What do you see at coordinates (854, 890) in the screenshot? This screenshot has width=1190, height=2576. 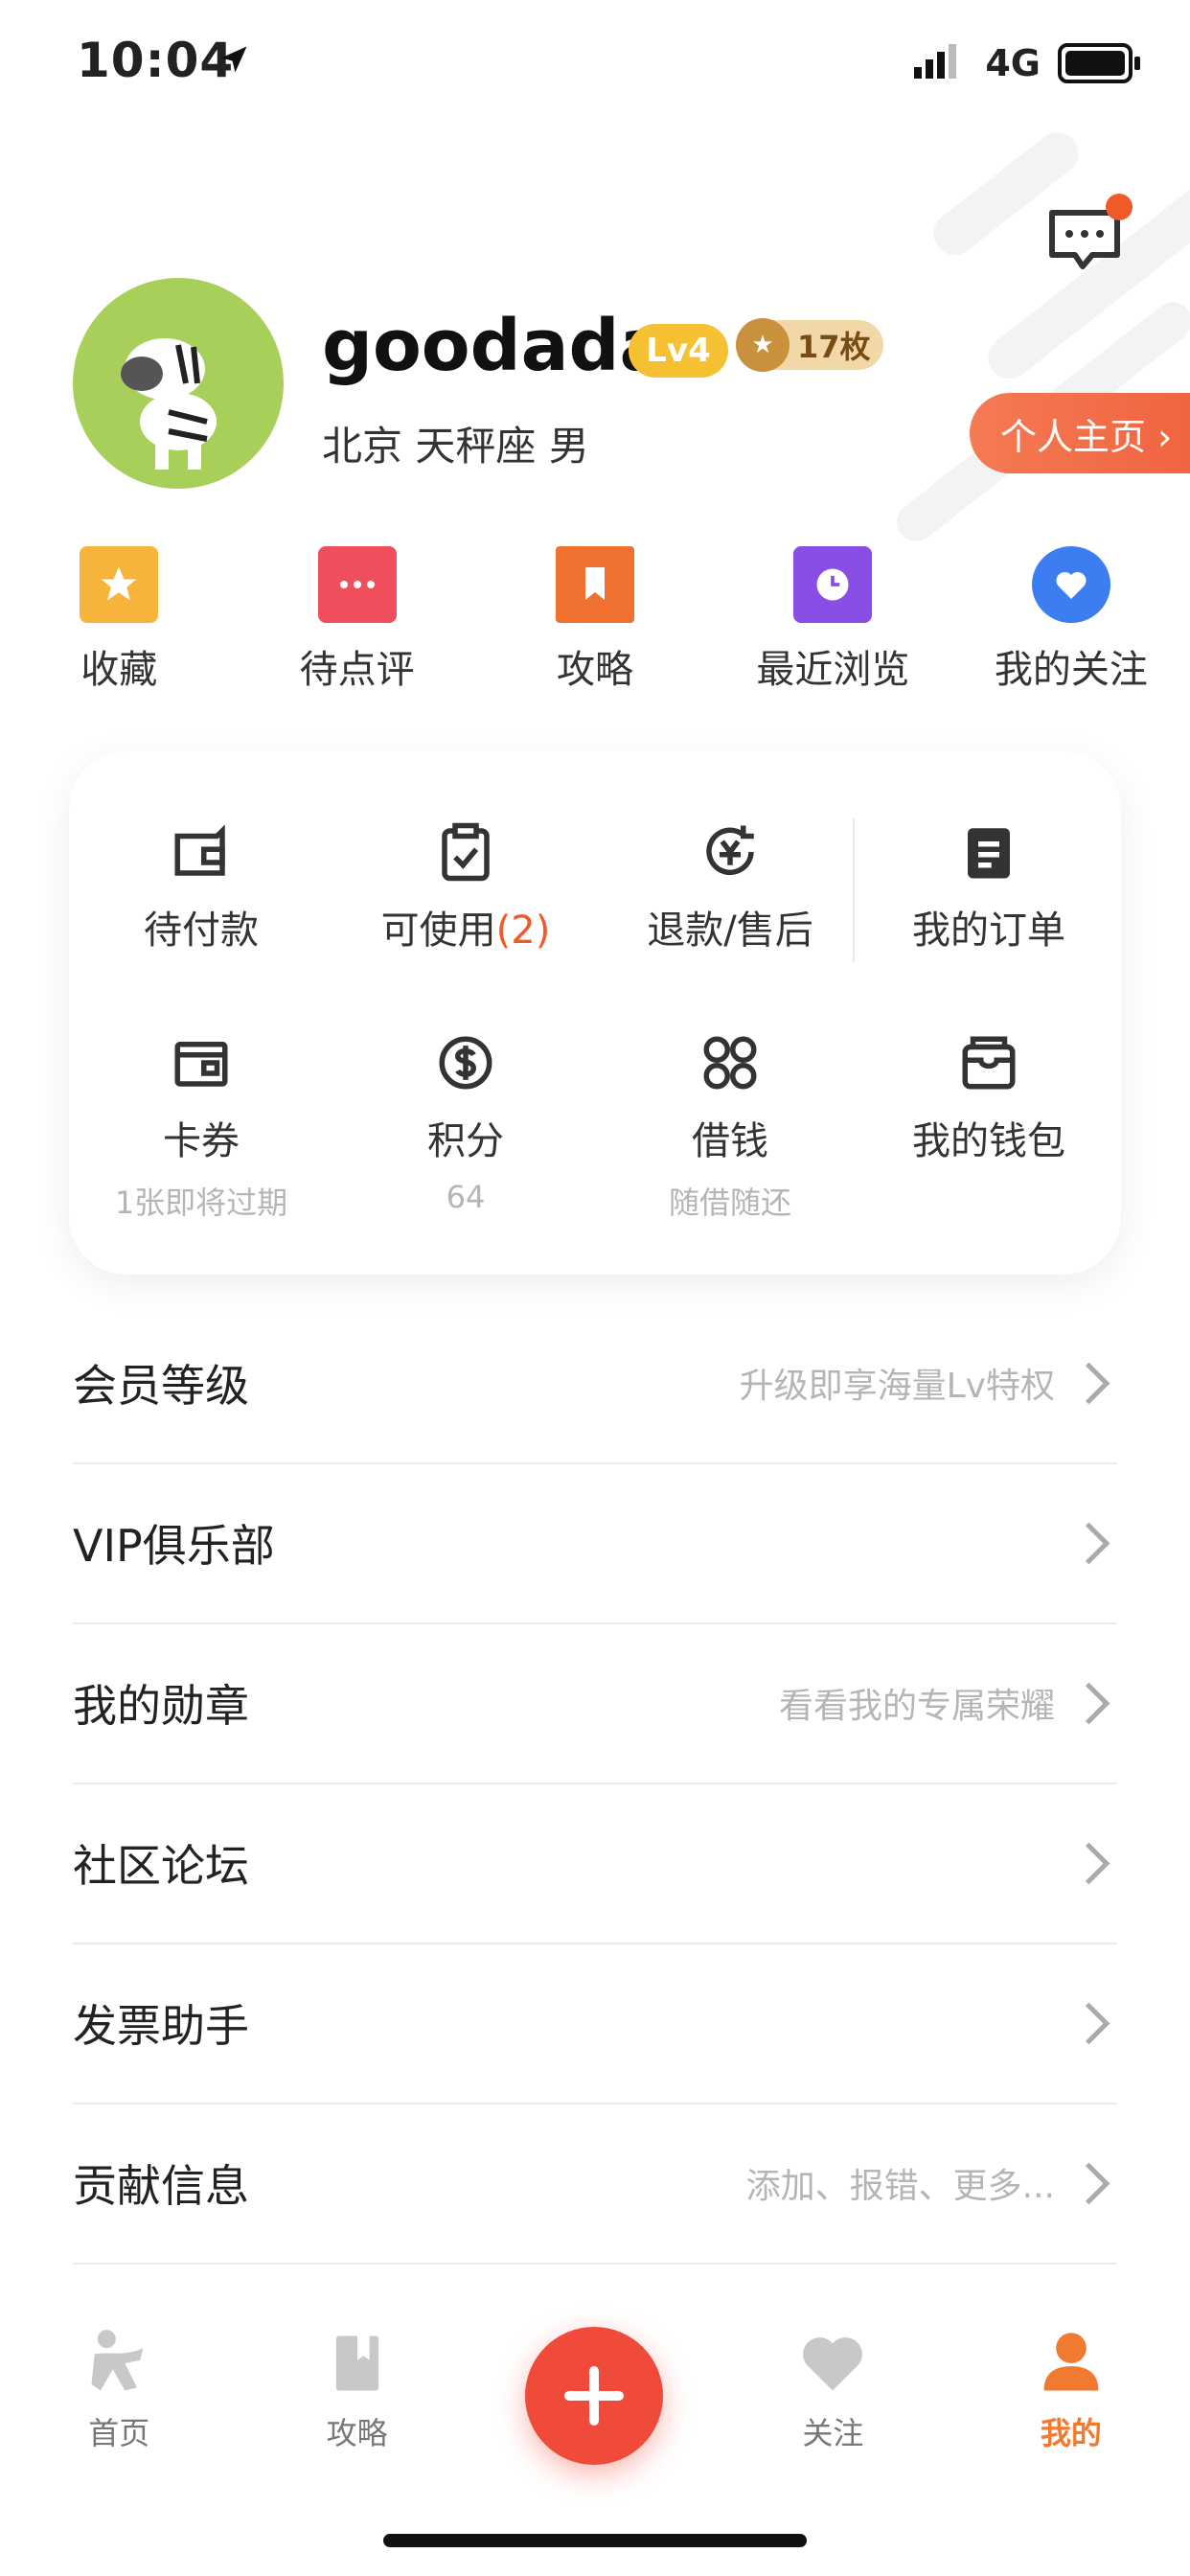 I see `card-divider` at bounding box center [854, 890].